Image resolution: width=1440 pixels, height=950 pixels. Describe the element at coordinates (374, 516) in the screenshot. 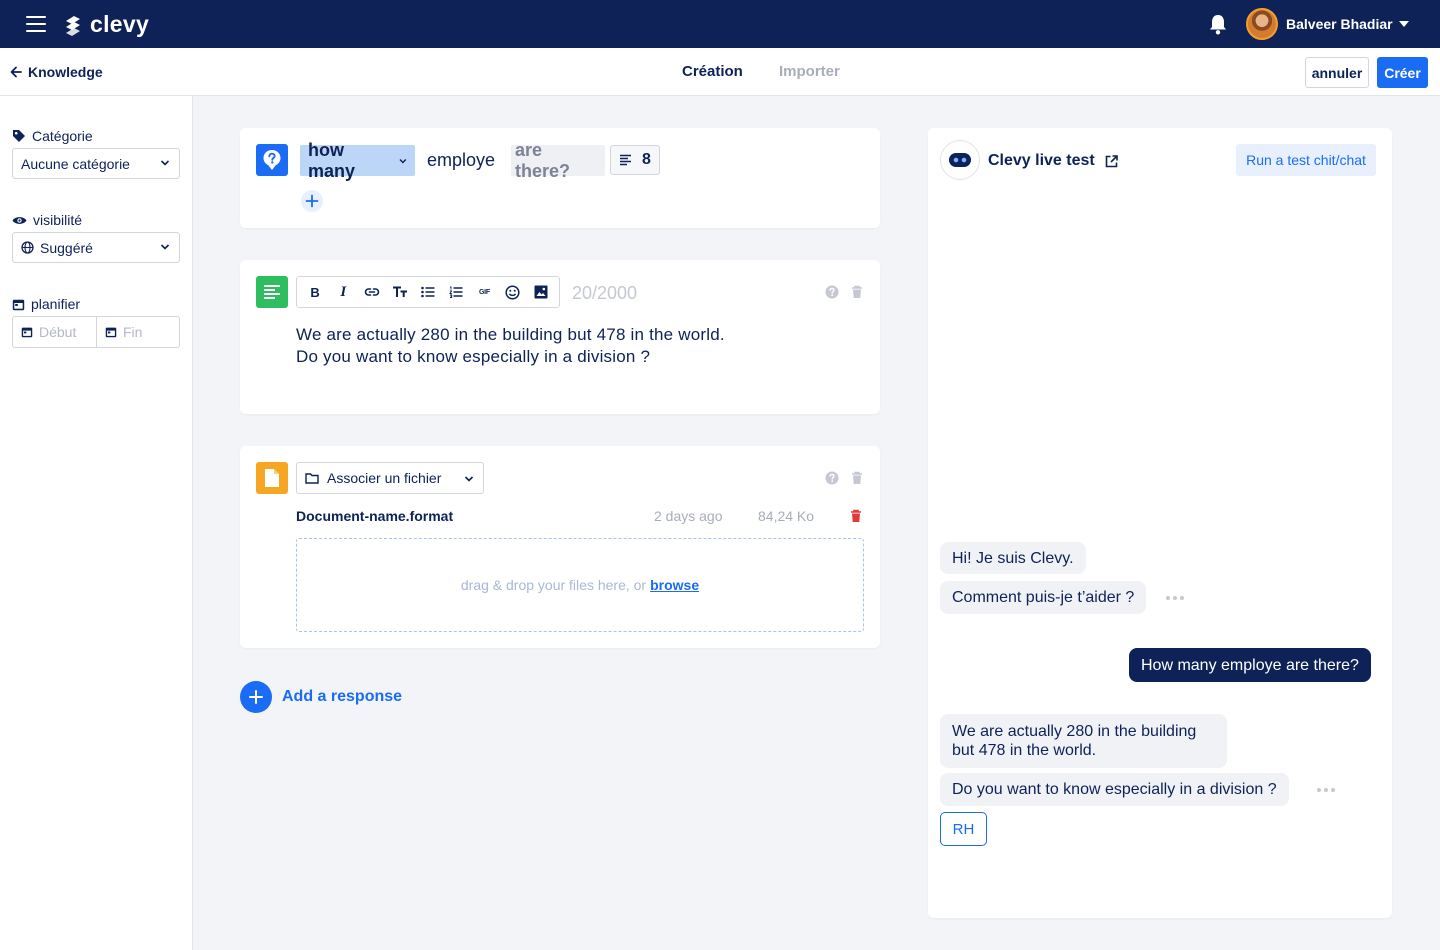

I see `attached-file-name: Document-name.format` at that location.